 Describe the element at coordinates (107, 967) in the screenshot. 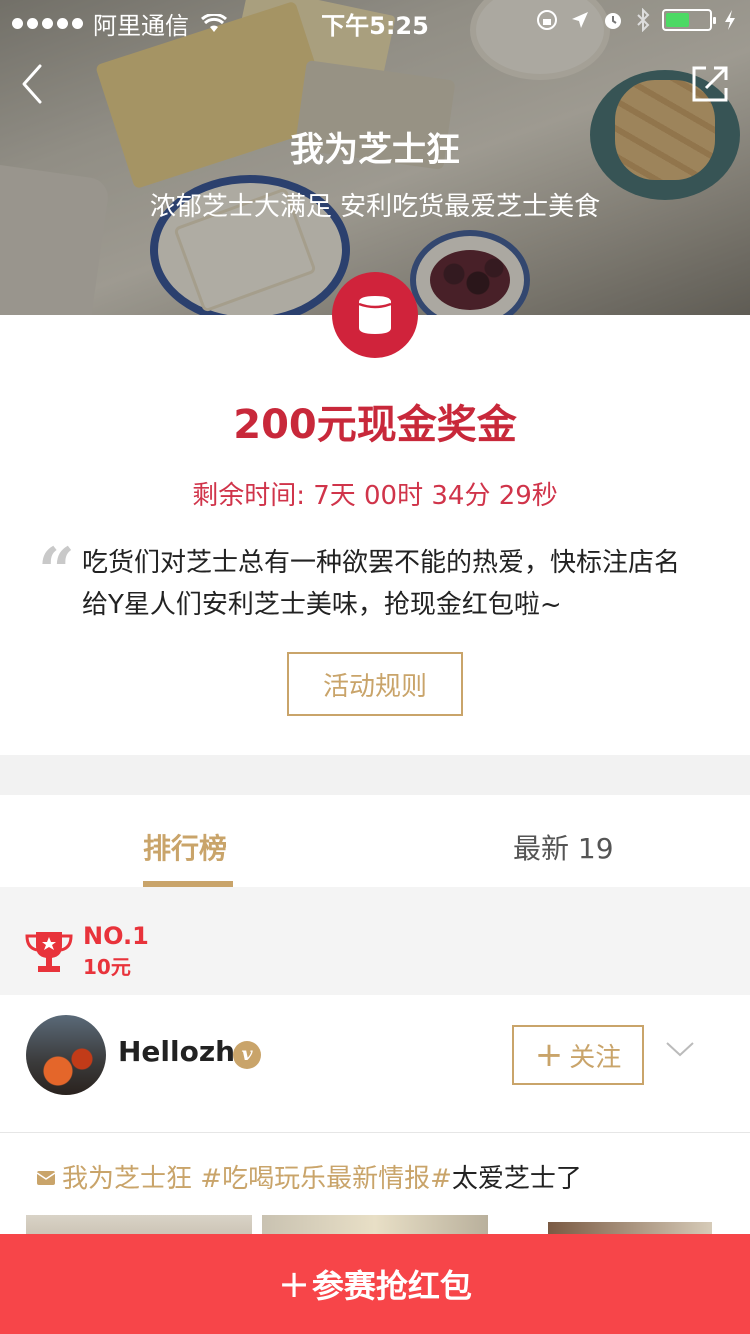

I see `rank-reward: 10元` at that location.